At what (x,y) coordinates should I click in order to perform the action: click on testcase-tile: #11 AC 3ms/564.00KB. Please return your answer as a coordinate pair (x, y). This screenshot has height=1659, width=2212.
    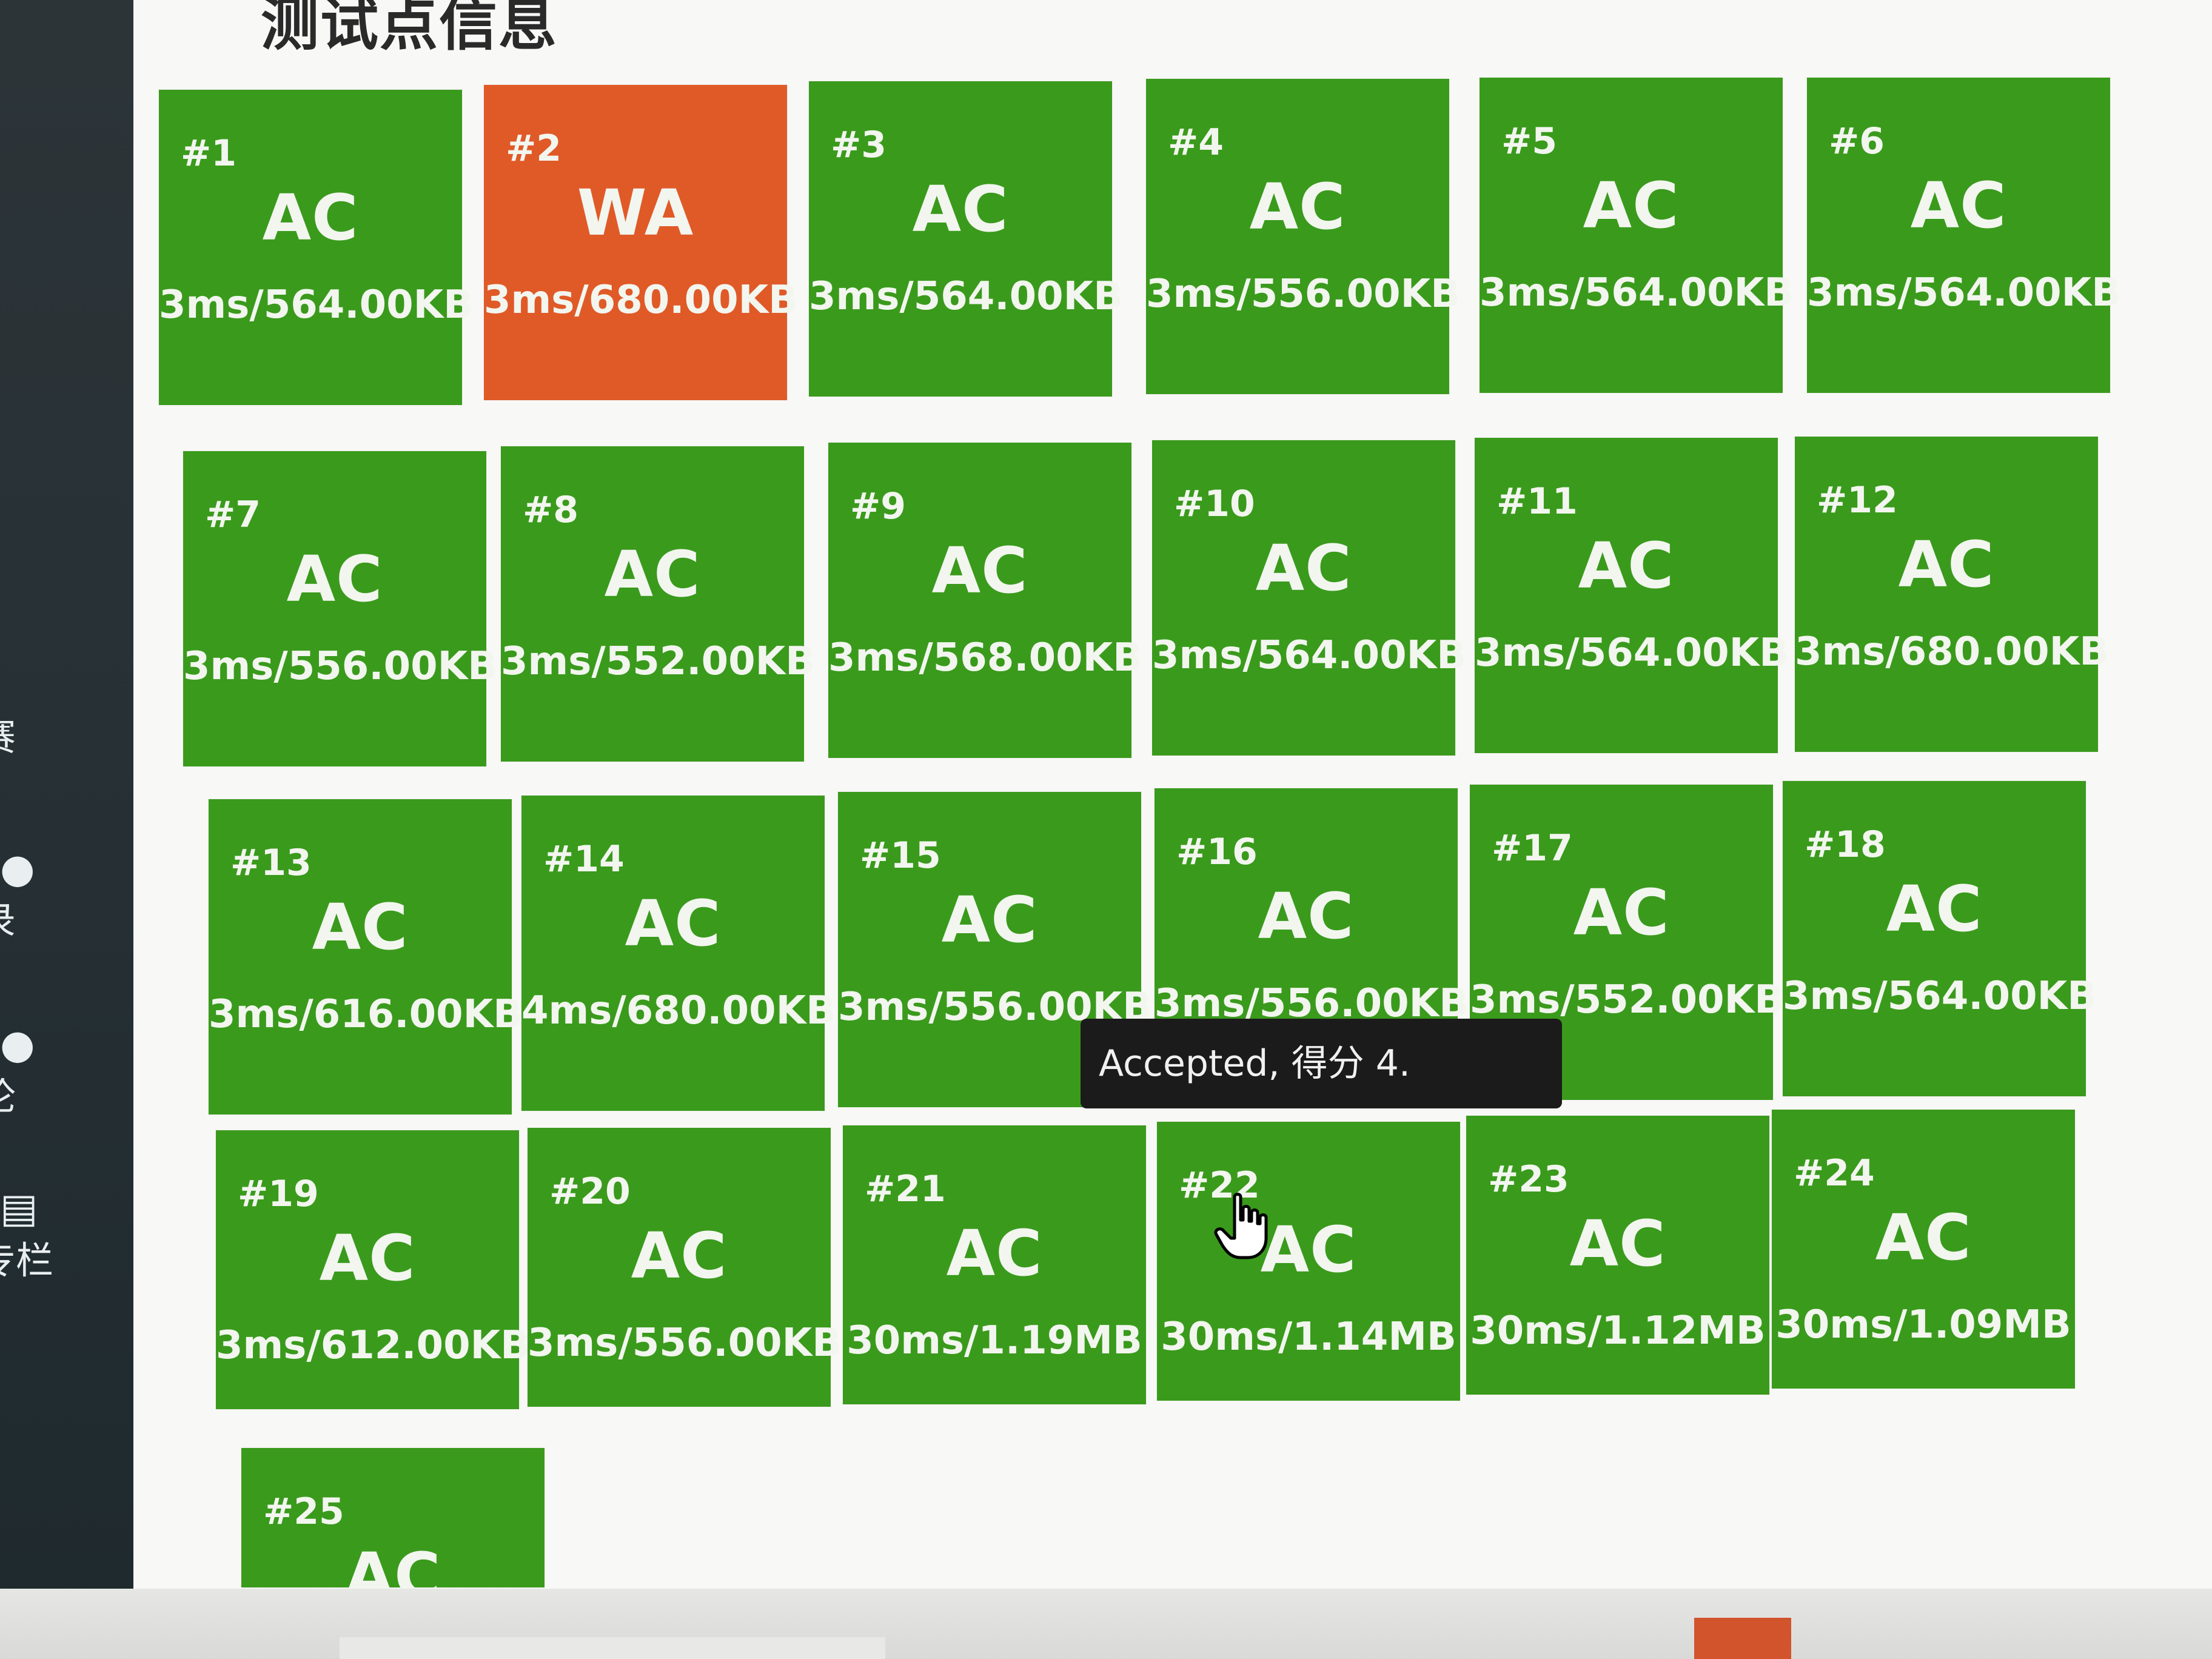
    Looking at the image, I should click on (1632, 595).